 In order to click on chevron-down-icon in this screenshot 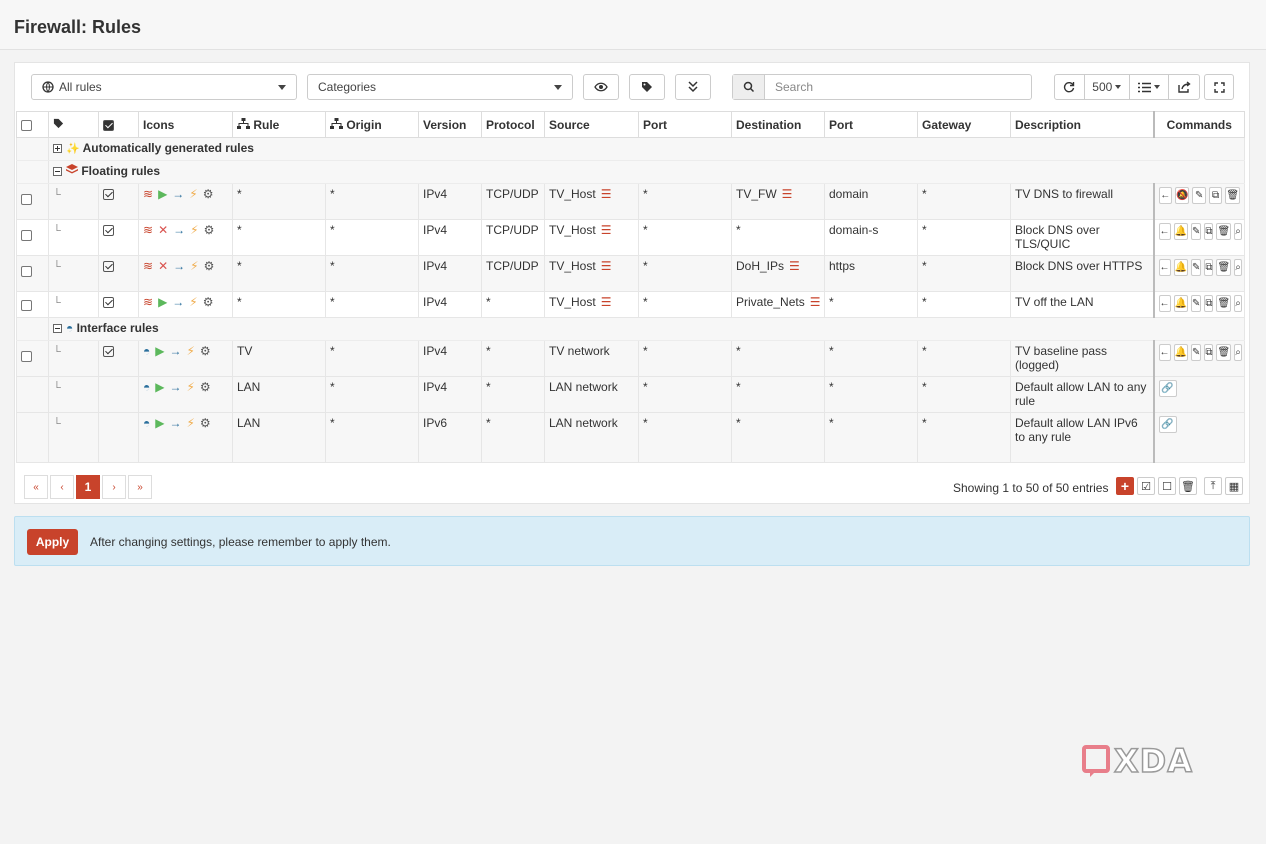, I will do `click(1118, 87)`.